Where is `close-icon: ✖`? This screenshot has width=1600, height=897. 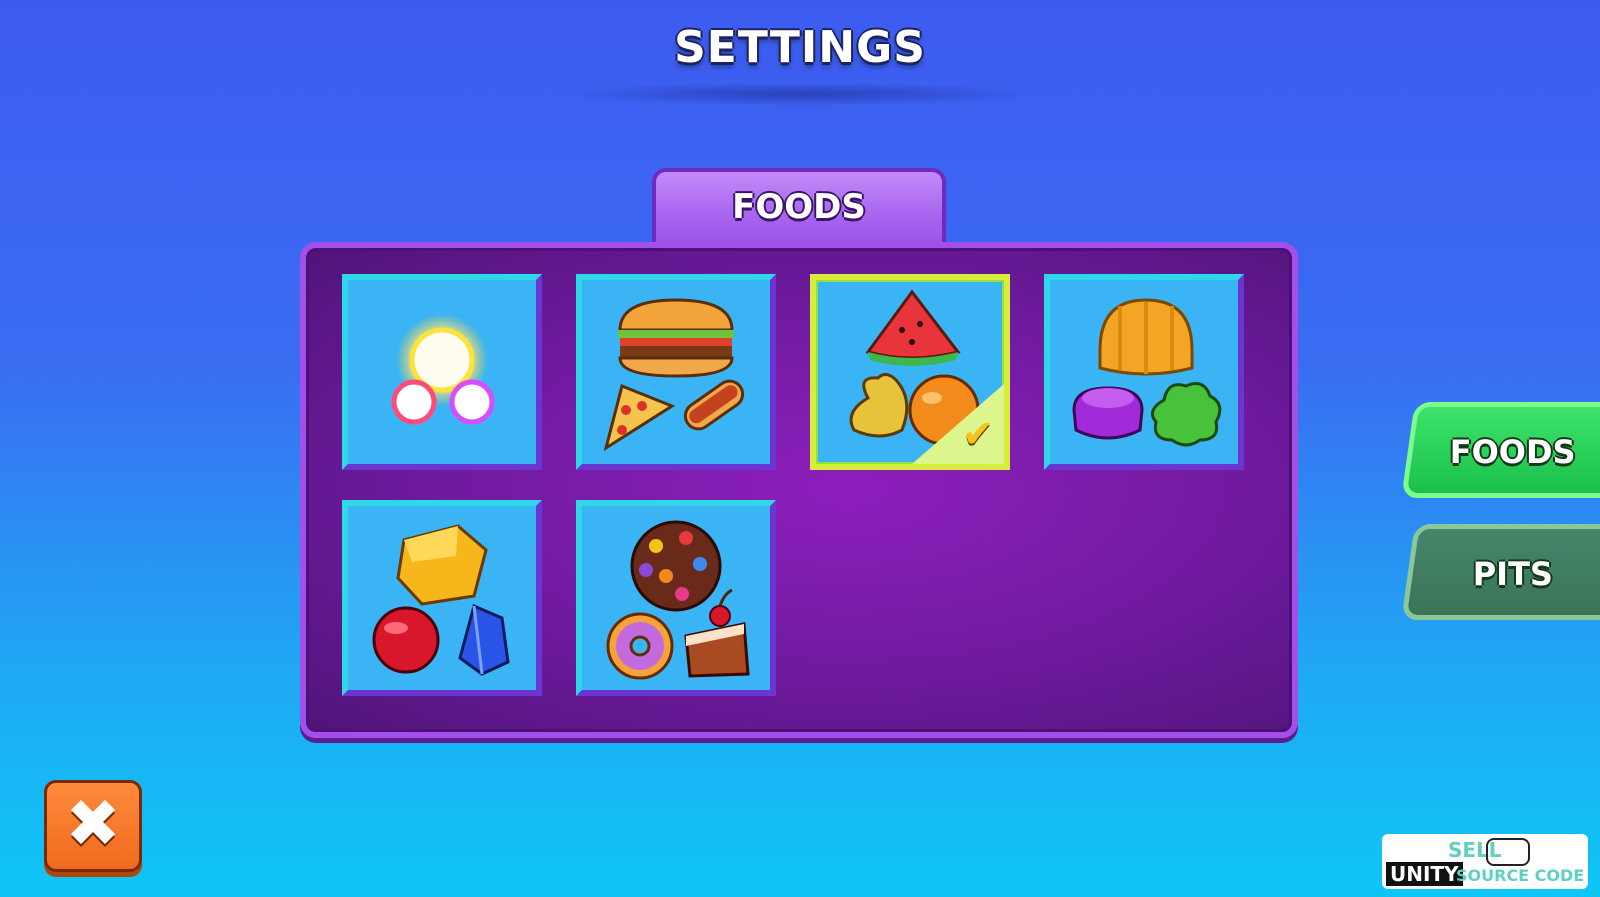
close-icon: ✖ is located at coordinates (93, 823).